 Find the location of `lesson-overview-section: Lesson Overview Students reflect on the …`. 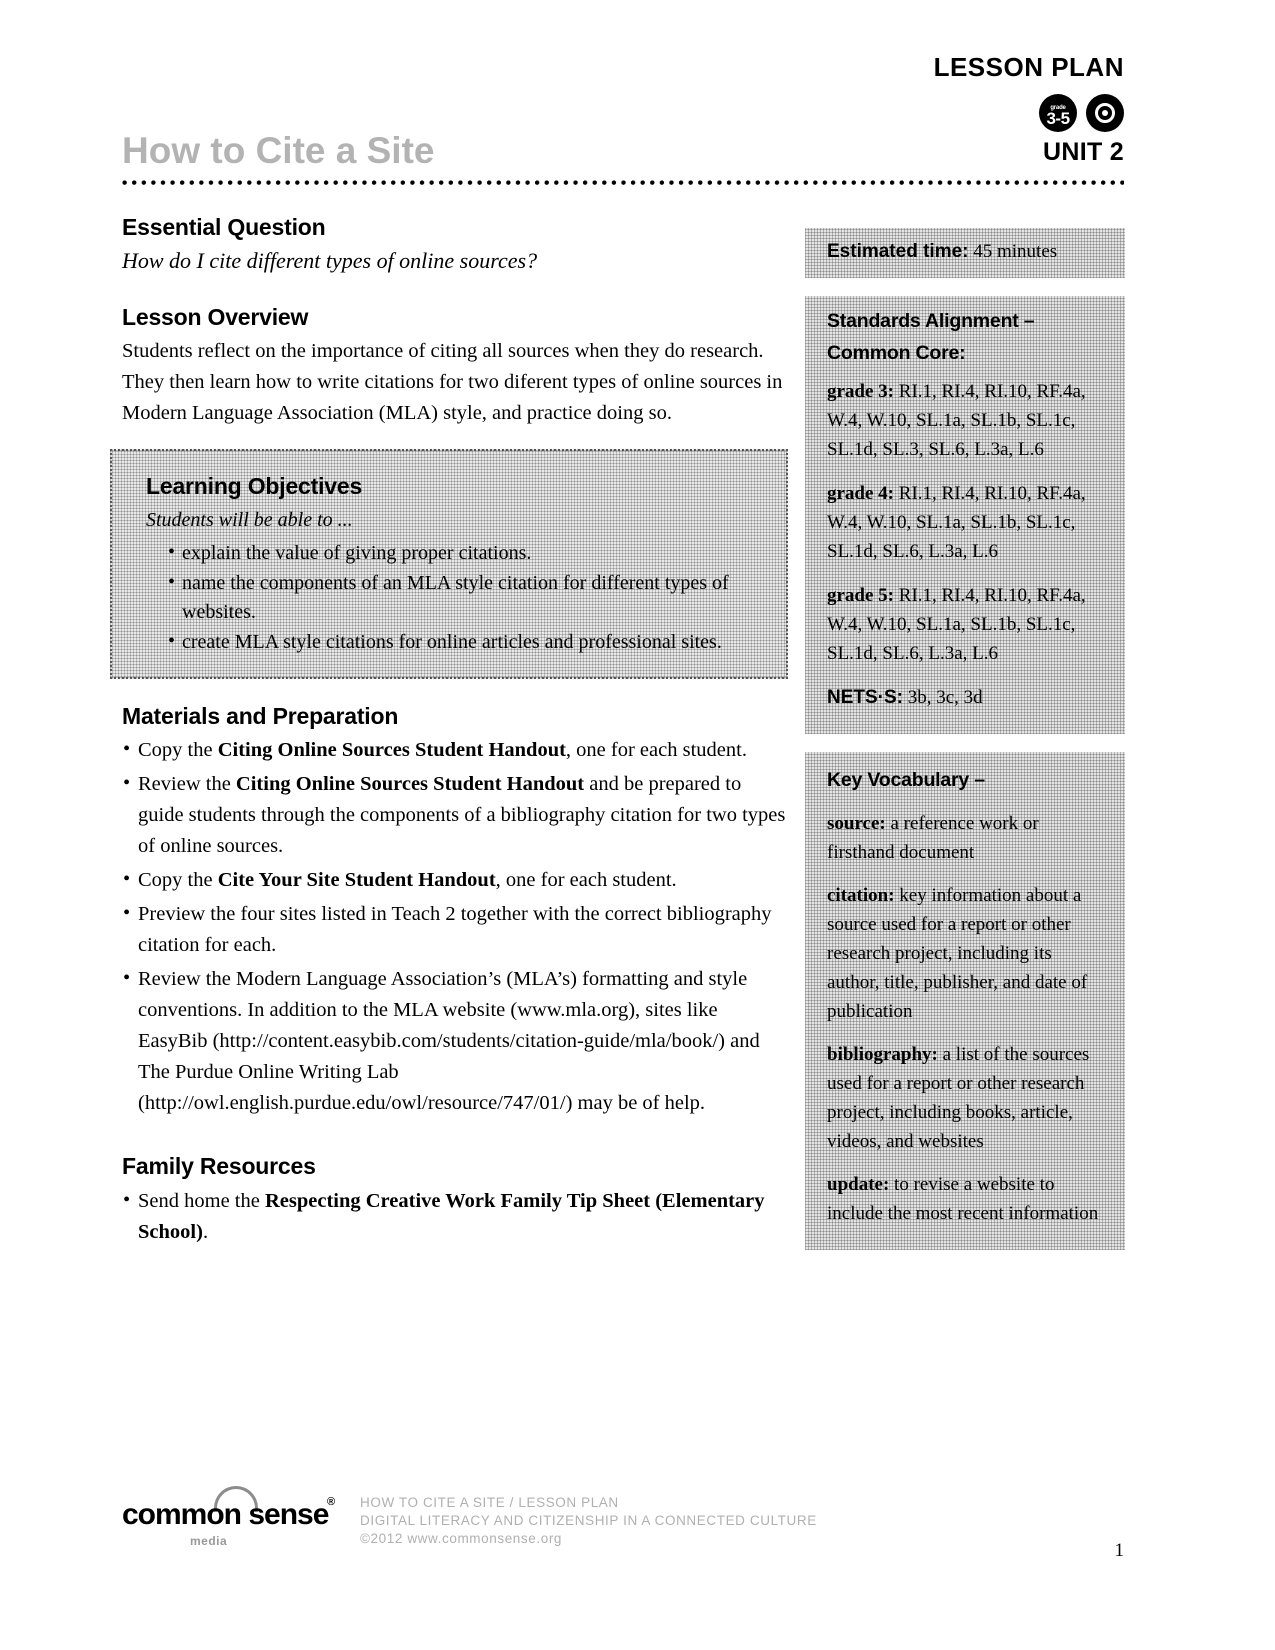

lesson-overview-section: Lesson Overview Students reflect on the … is located at coordinates (454, 366).